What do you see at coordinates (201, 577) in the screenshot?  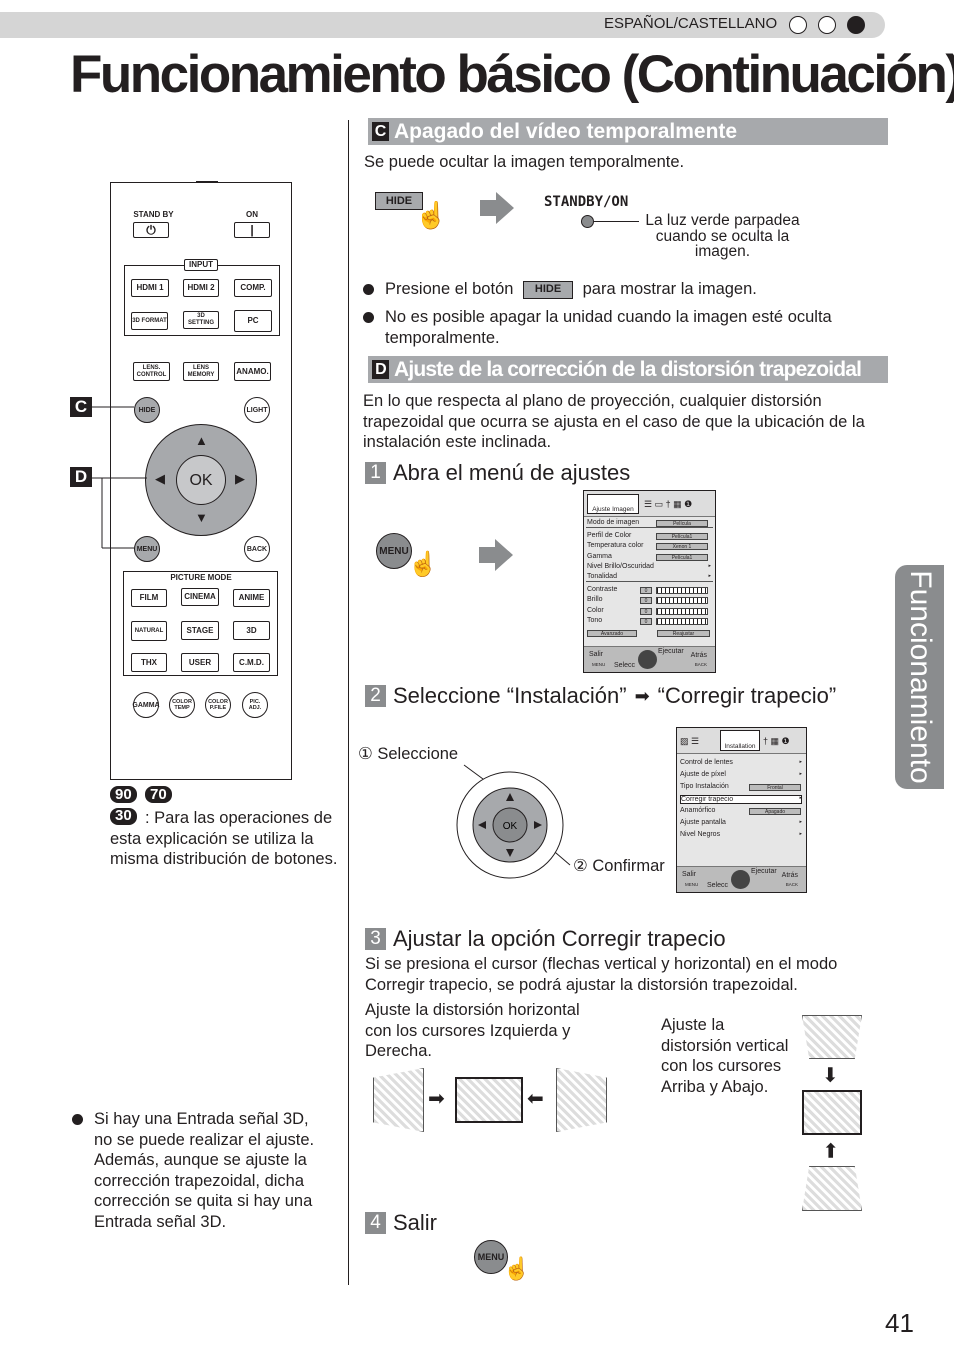 I see `picture-mode-label: PICTURE MODE` at bounding box center [201, 577].